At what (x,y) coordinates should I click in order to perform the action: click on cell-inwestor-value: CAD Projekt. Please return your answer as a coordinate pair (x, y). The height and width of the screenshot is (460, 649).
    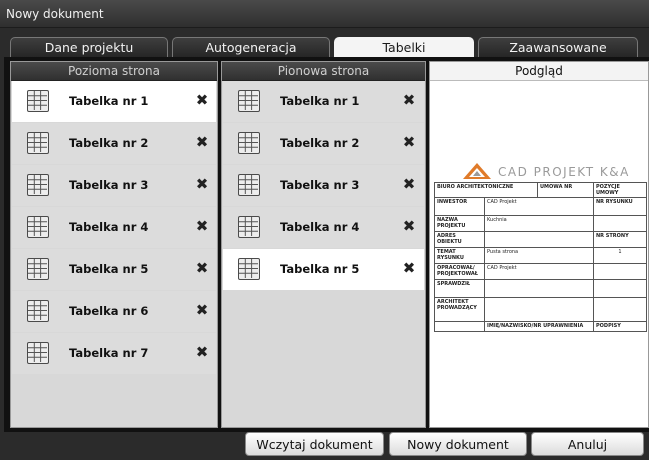
    Looking at the image, I should click on (539, 206).